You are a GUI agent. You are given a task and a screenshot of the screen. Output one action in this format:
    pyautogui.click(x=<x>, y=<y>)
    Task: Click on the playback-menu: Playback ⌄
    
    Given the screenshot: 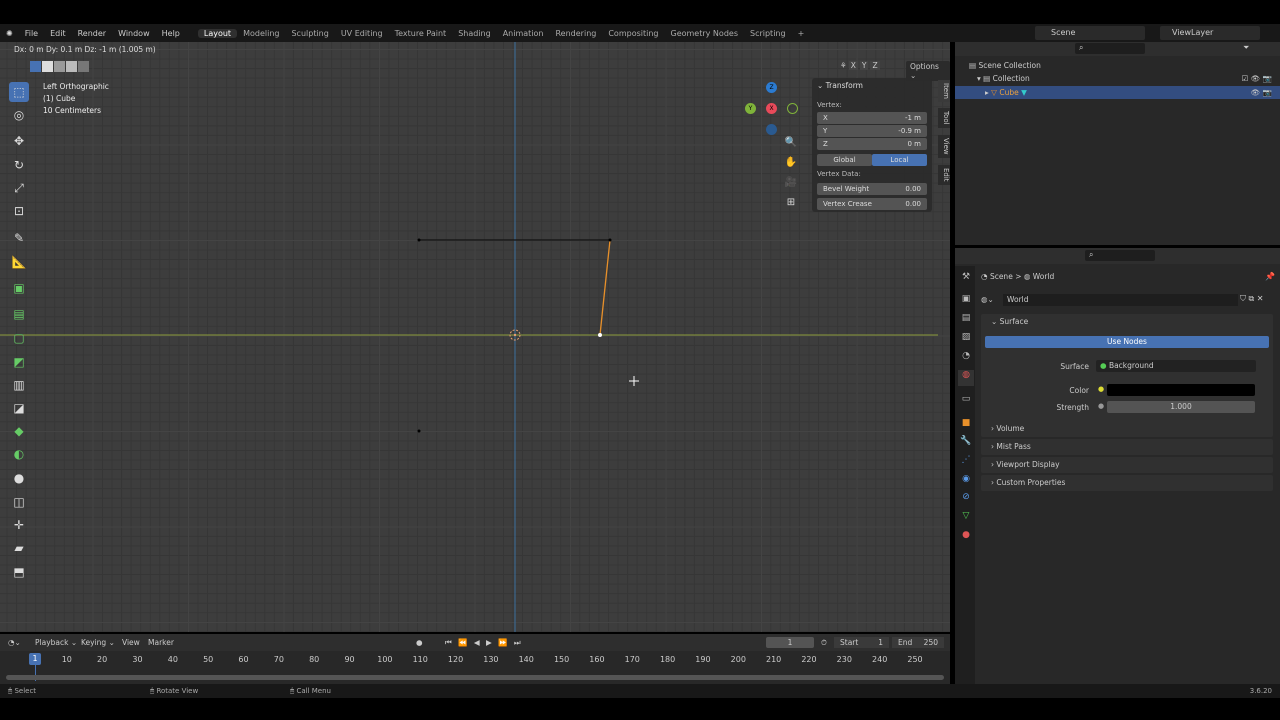 What is the action you would take?
    pyautogui.click(x=56, y=642)
    